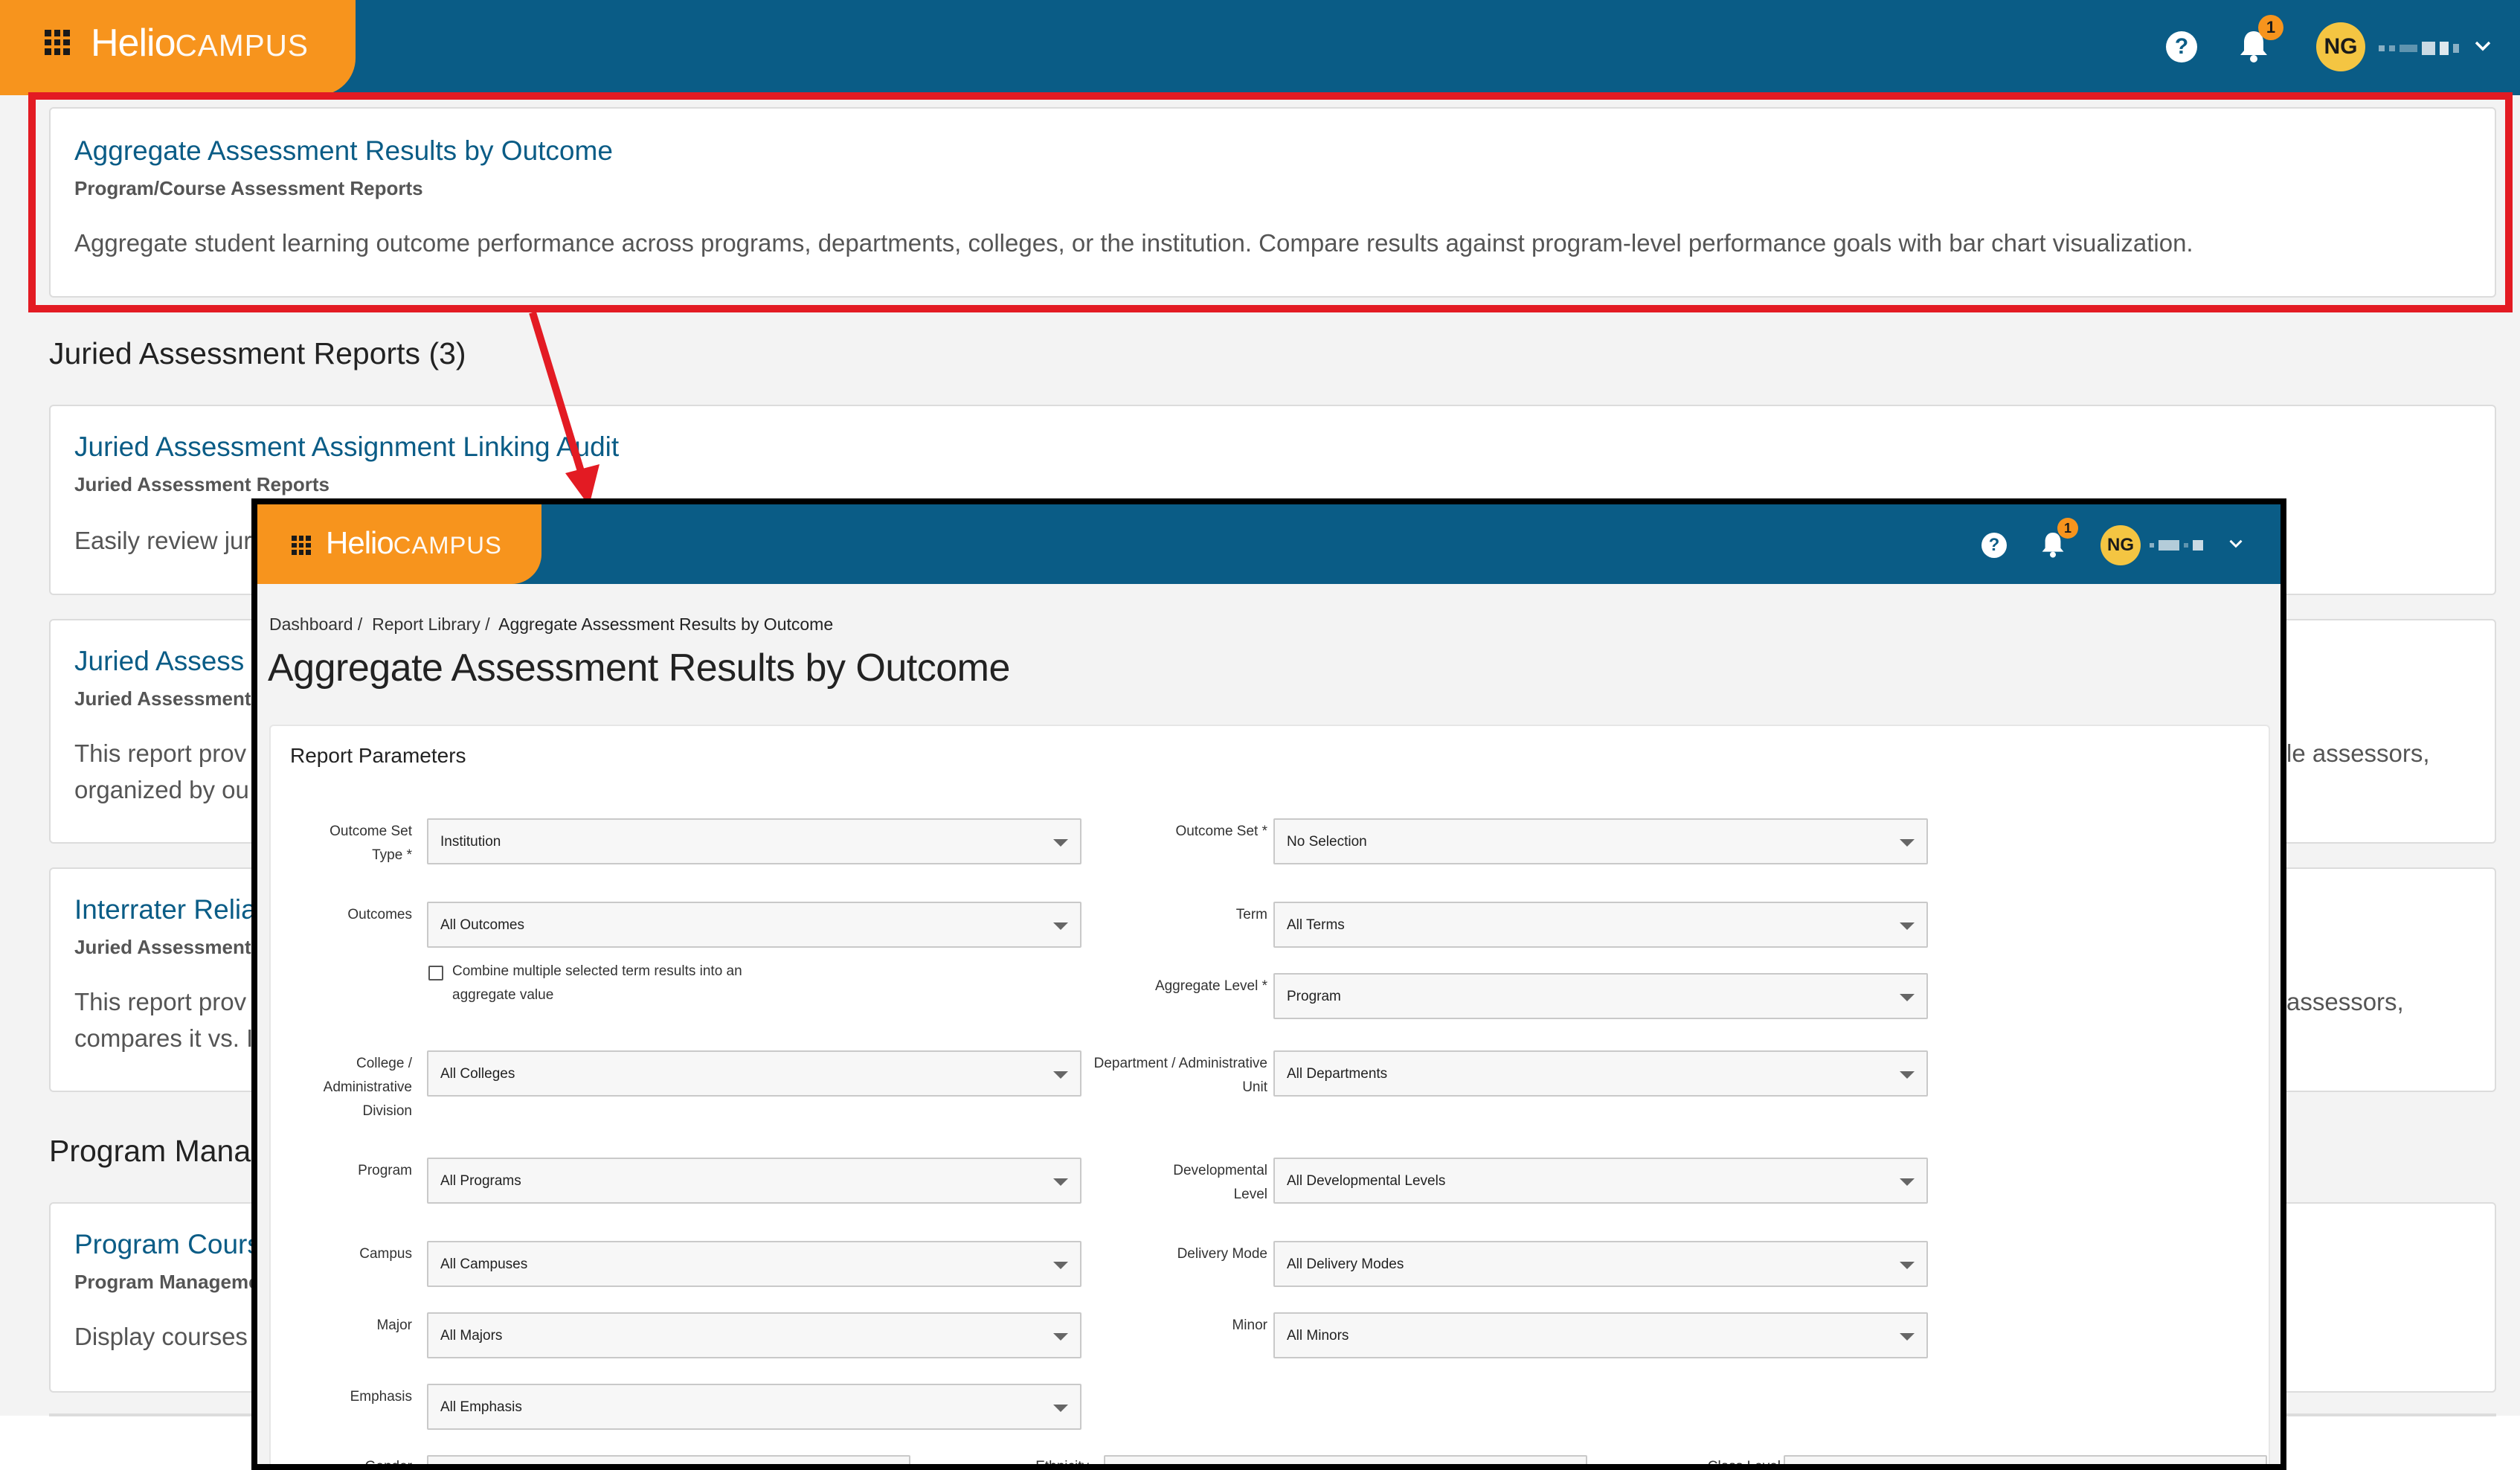 Image resolution: width=2520 pixels, height=1470 pixels. What do you see at coordinates (1220, 1182) in the screenshot?
I see `developmental-level-label: Developmental Level` at bounding box center [1220, 1182].